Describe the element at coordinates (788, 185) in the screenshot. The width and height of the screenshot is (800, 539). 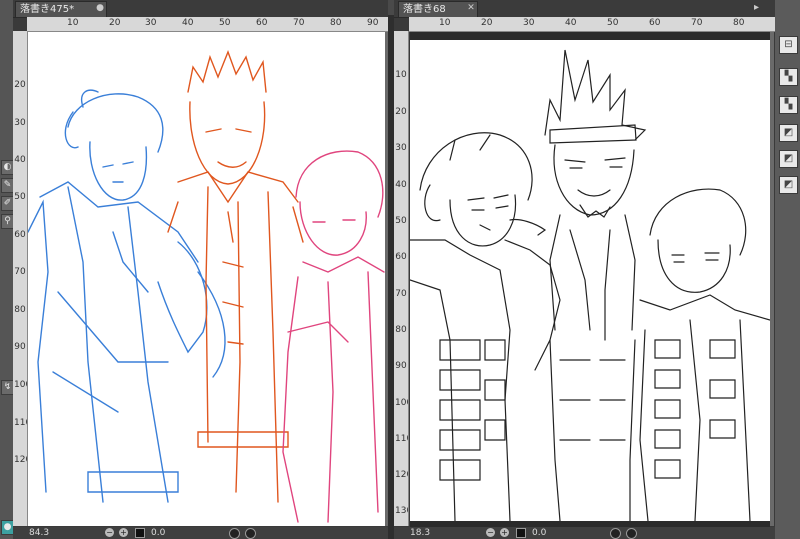
I see `layer-icon-e: ◩` at that location.